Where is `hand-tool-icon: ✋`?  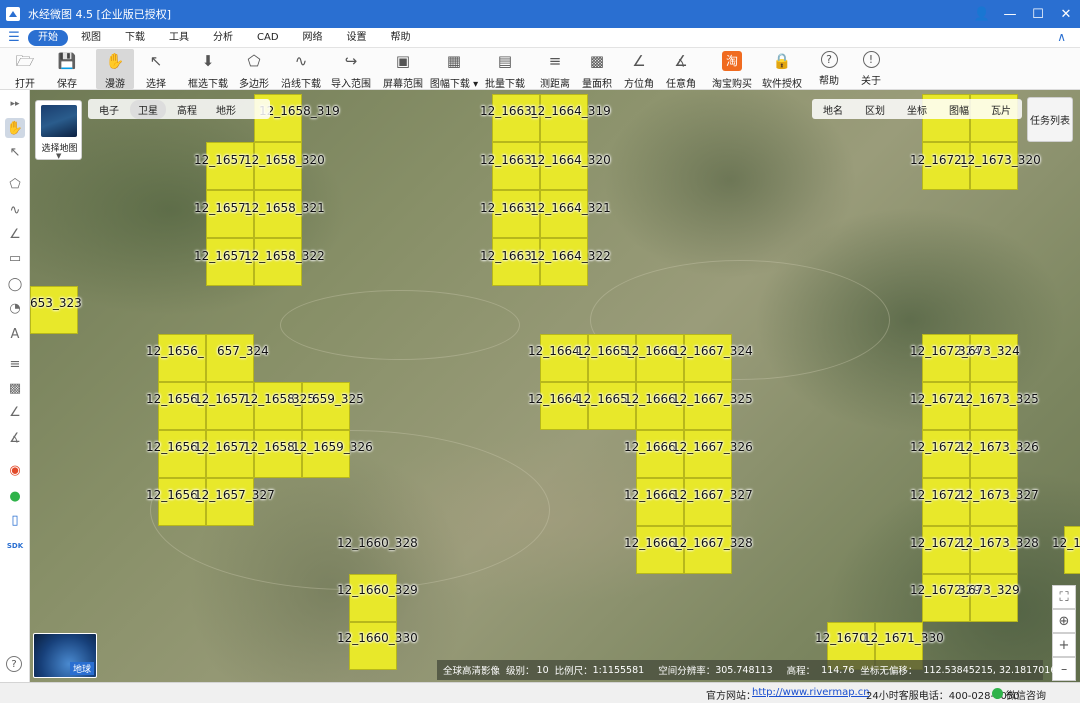
hand-tool-icon: ✋ is located at coordinates (15, 128).